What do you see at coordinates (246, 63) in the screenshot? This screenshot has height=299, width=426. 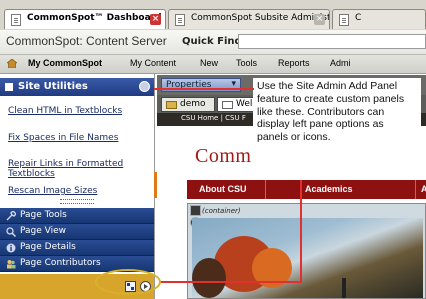 I see `nav-tools: Tools` at bounding box center [246, 63].